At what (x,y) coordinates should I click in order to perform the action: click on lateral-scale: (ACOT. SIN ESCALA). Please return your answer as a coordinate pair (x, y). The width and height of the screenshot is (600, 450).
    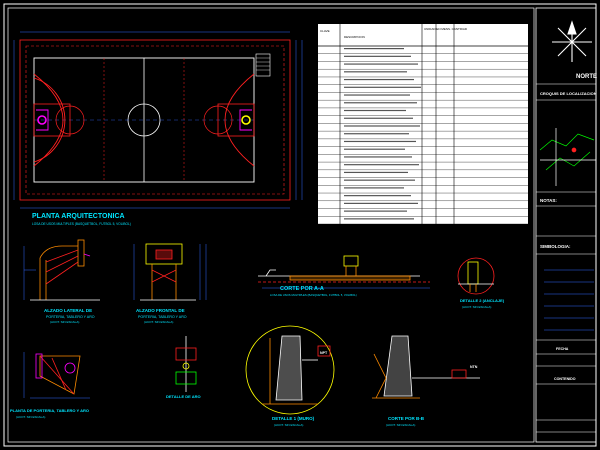
    Looking at the image, I should click on (64, 322).